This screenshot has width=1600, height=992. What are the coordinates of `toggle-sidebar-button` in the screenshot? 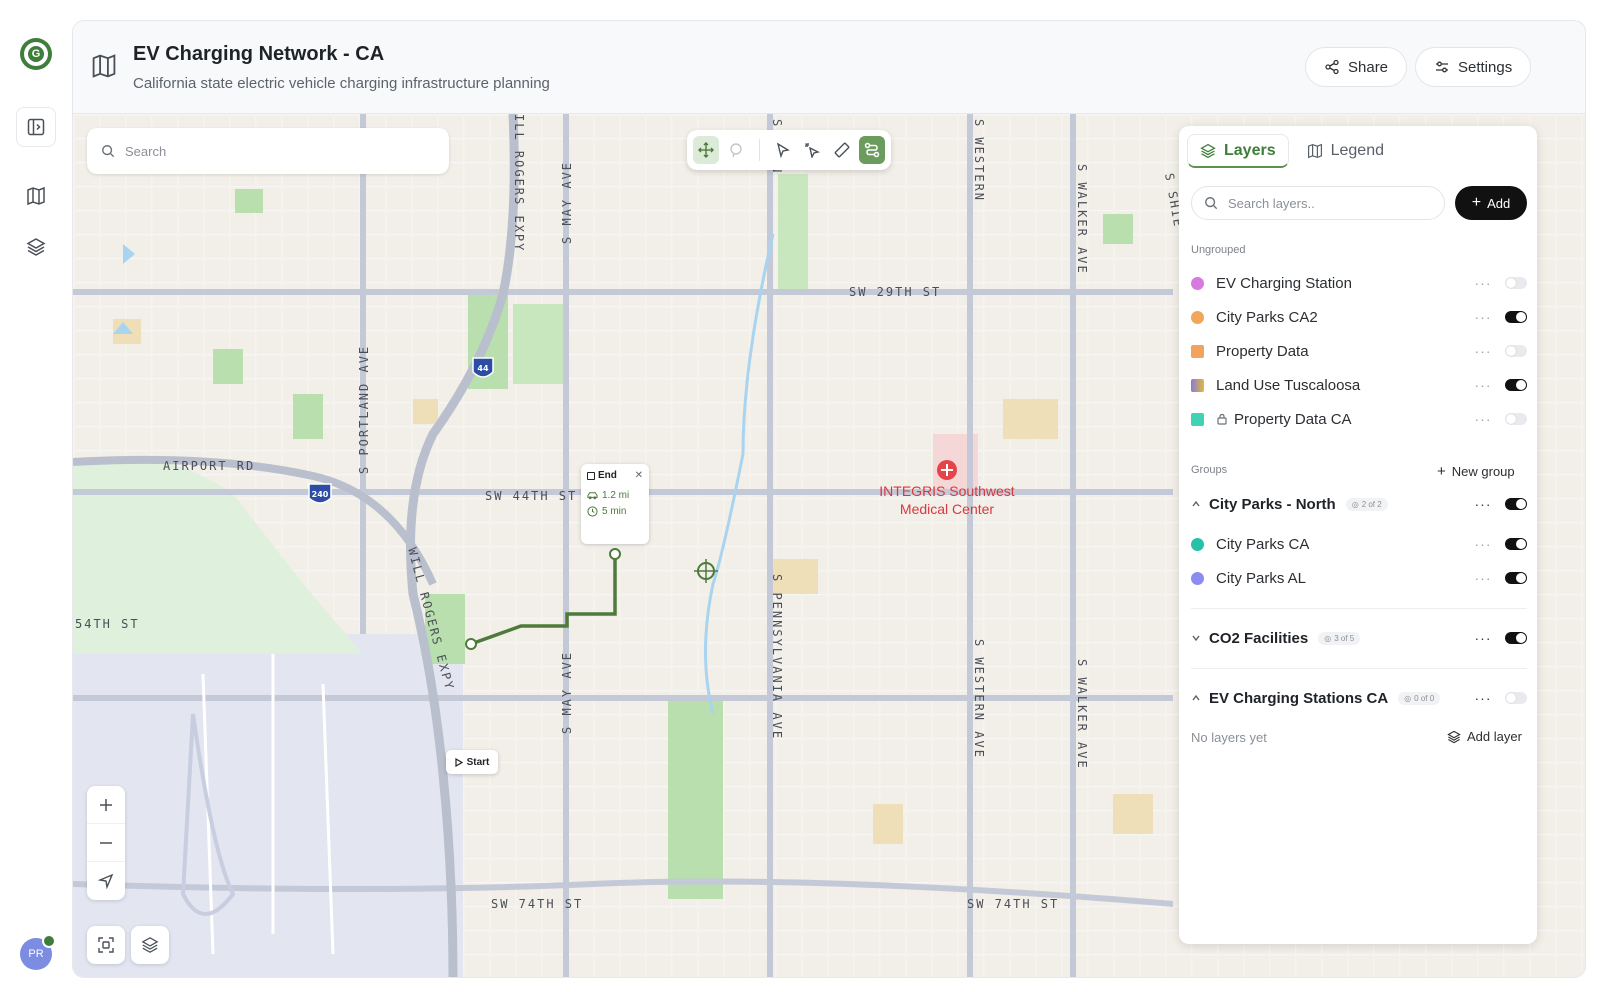 It's located at (36, 127).